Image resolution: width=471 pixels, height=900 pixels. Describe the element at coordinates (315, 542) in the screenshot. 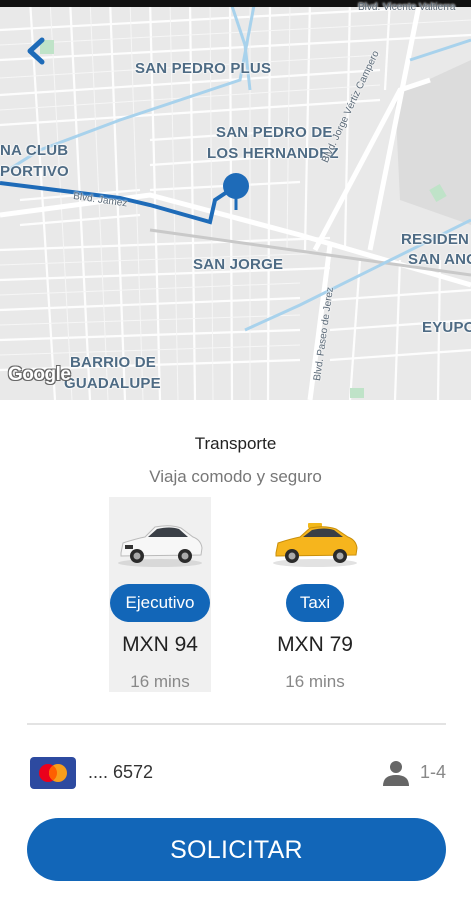

I see `taxi-car-icon` at that location.